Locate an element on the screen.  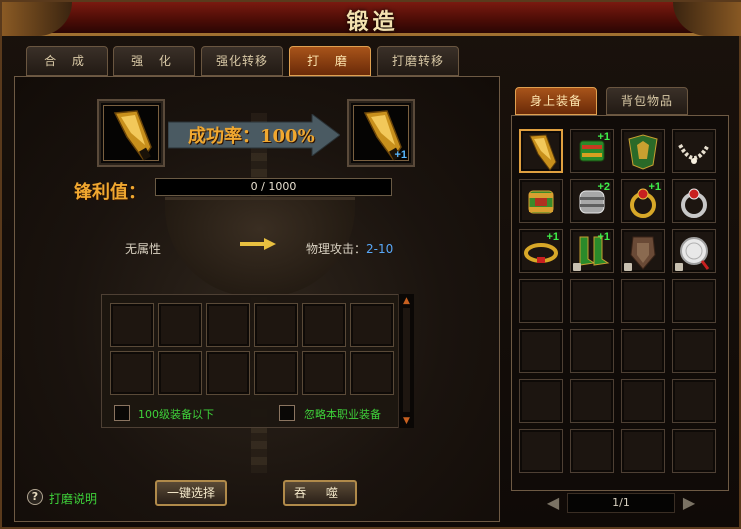
scroll-track is located at coordinates (406, 360).